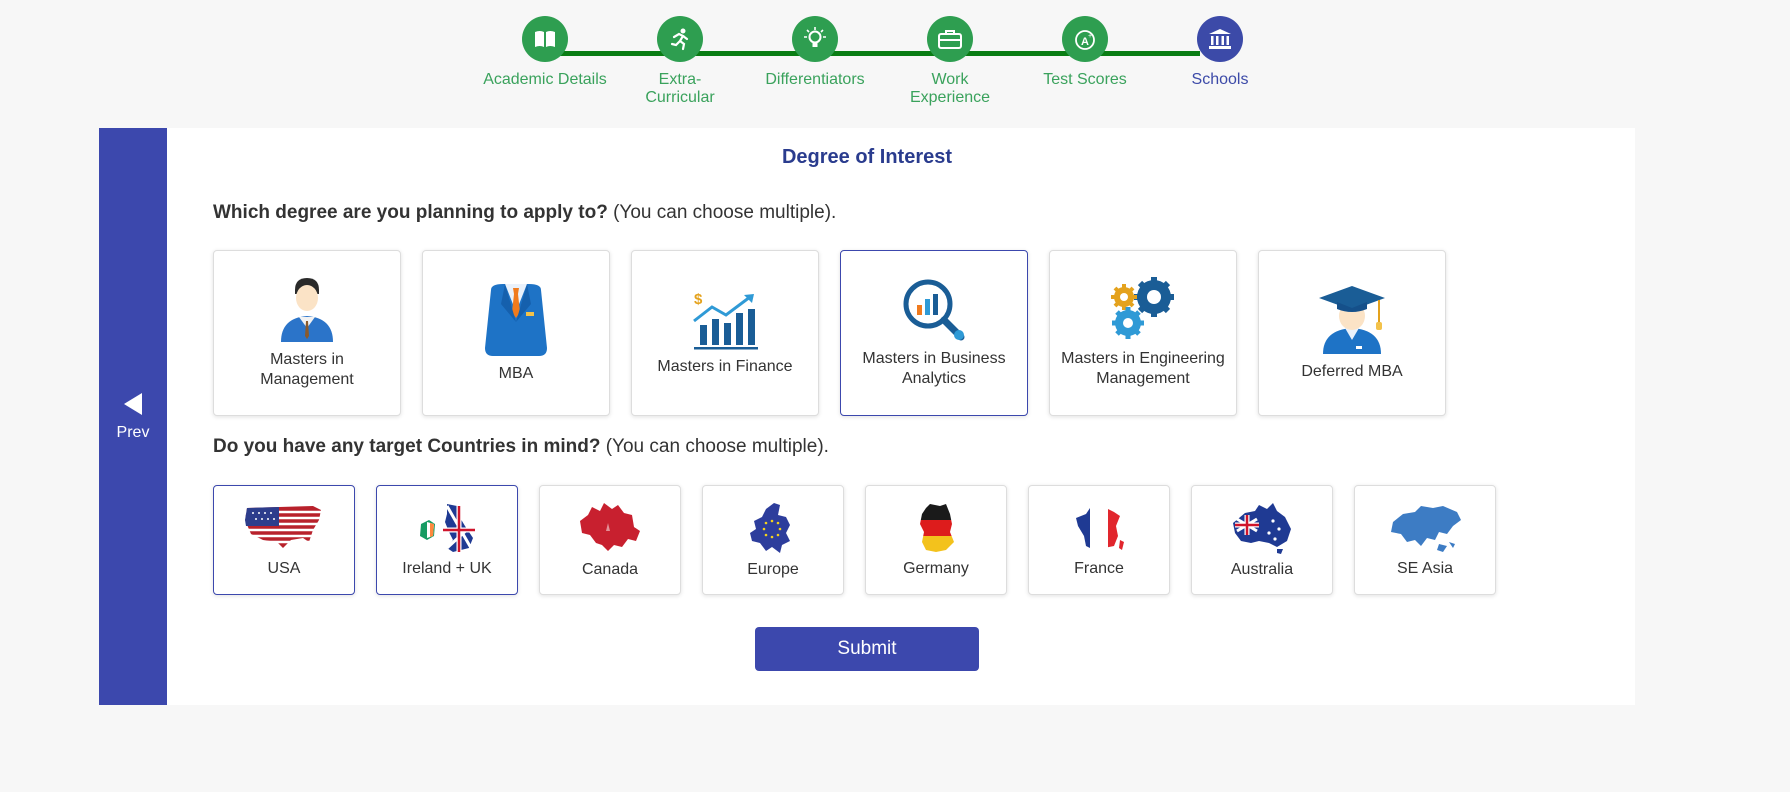 The height and width of the screenshot is (792, 1790). I want to click on australia-map-icon, so click(1262, 528).